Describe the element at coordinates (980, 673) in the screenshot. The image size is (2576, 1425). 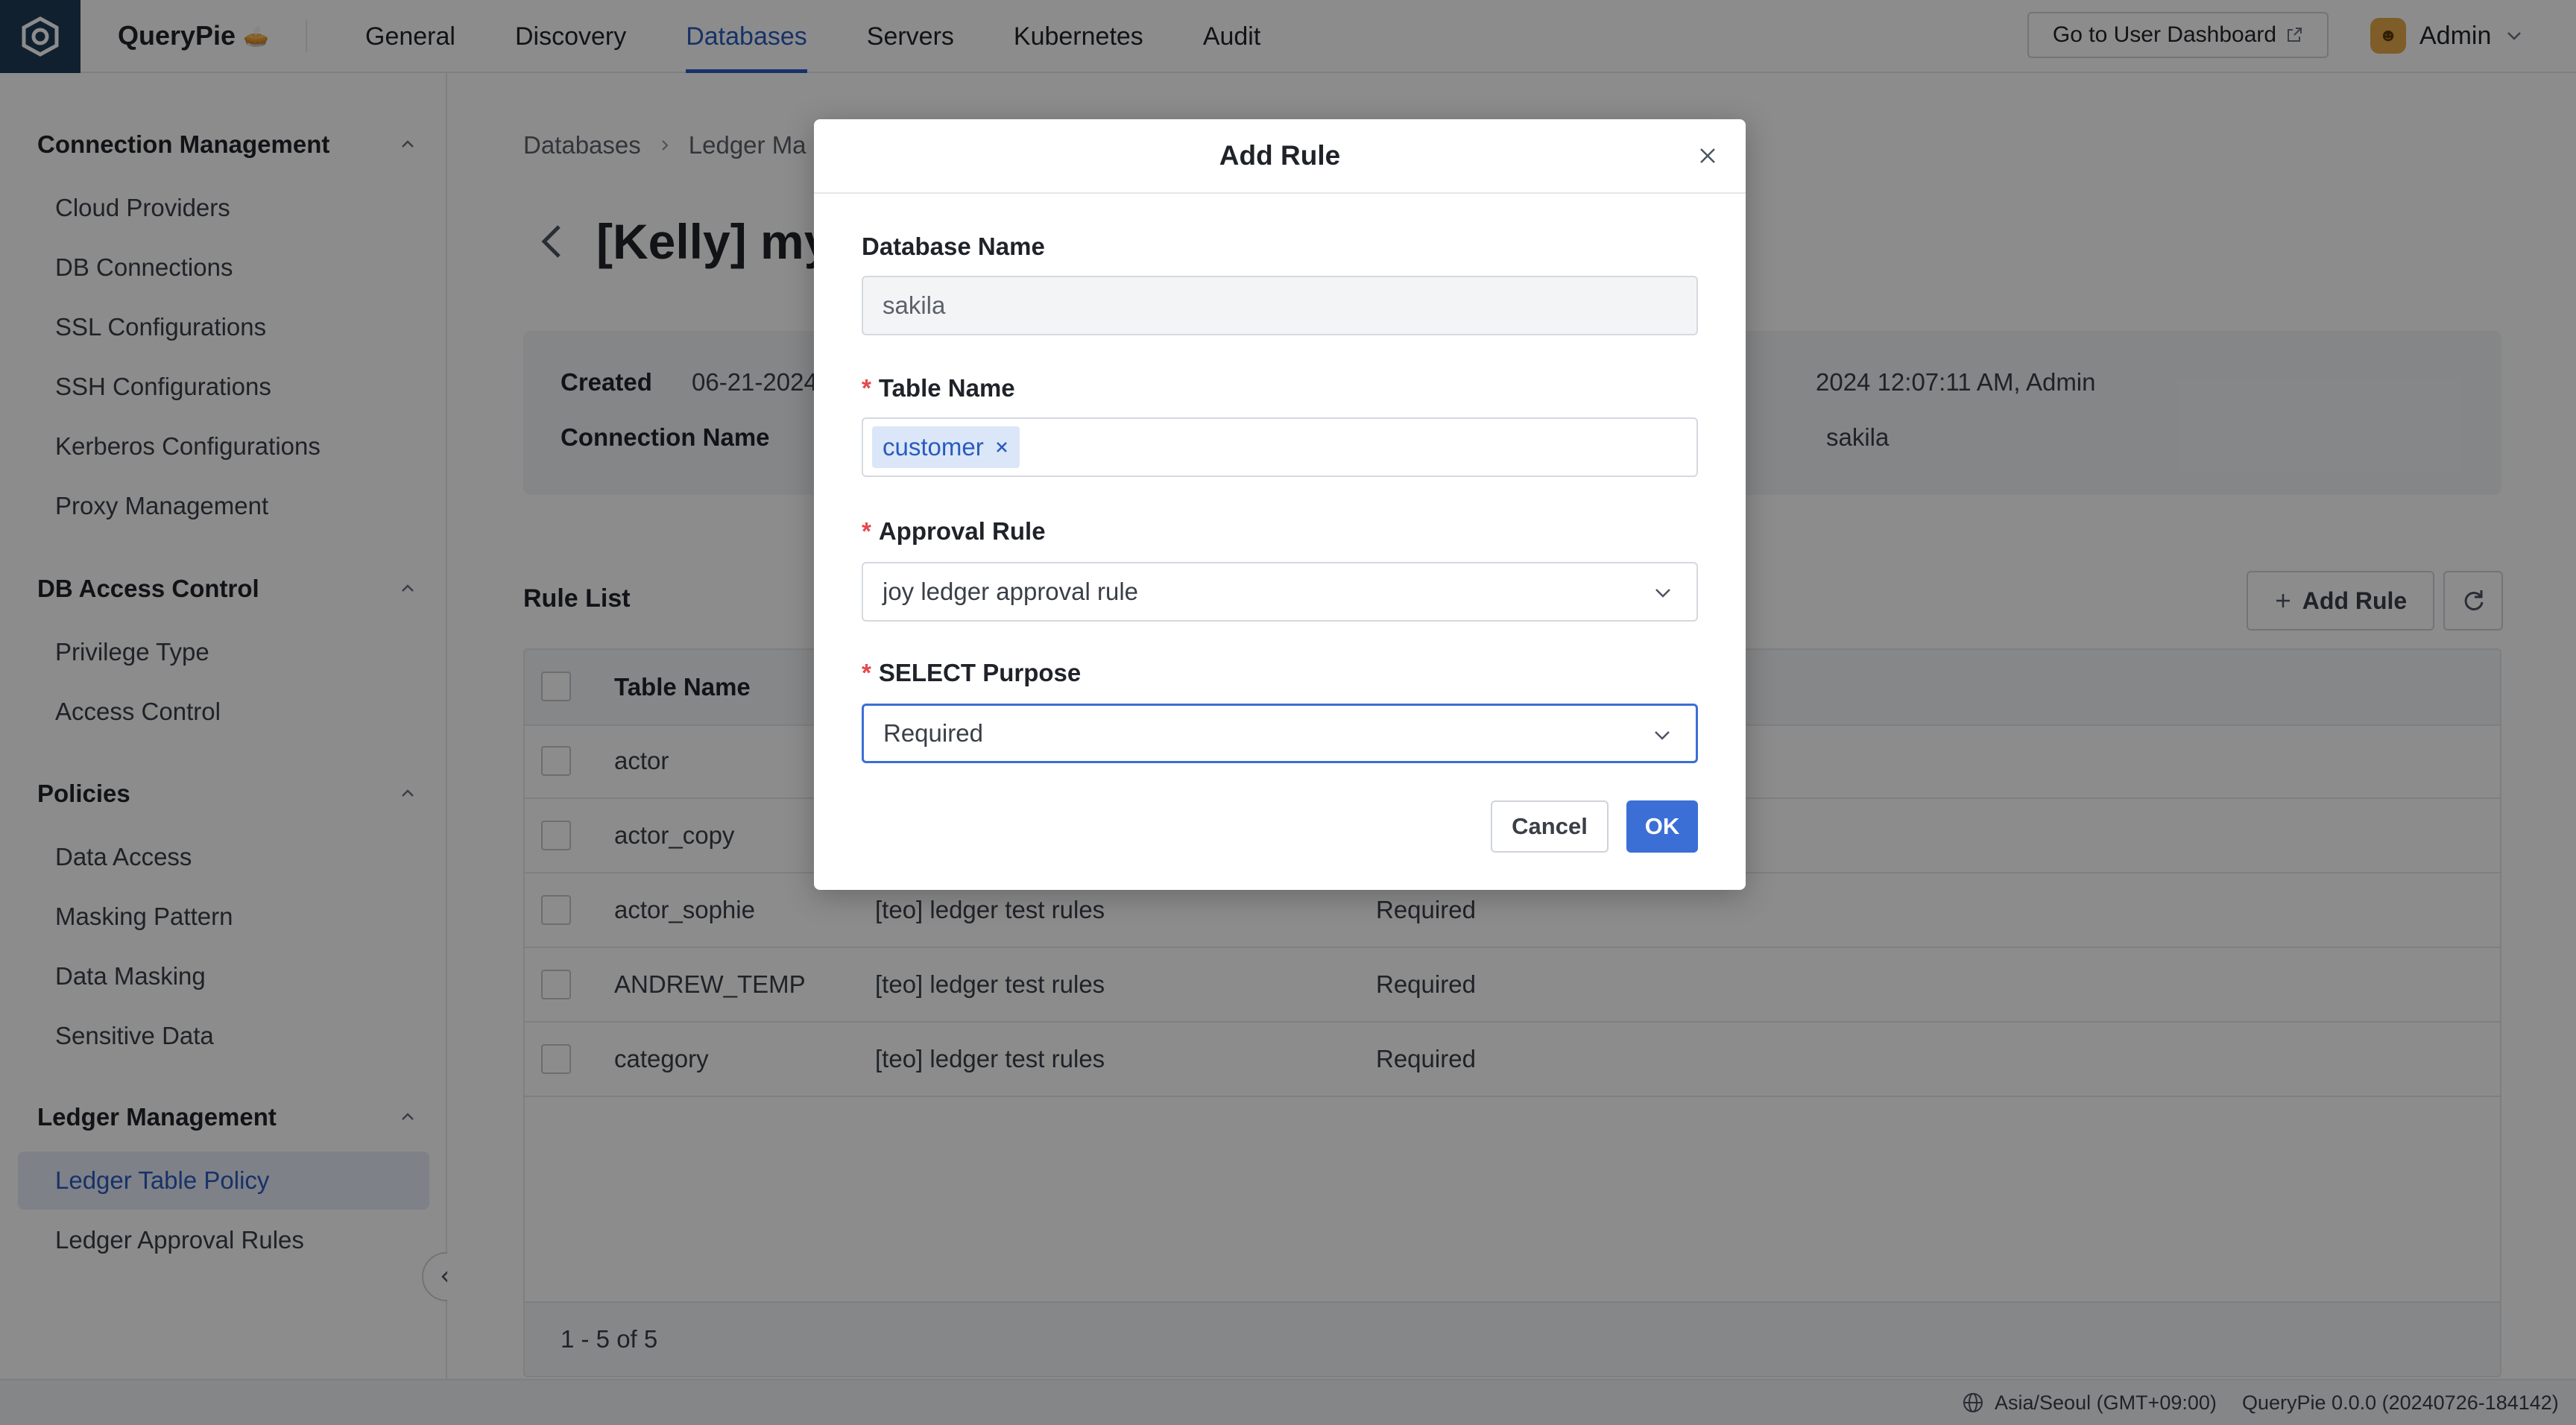
I see `select-purpose-label-text: SELECT Purpose` at that location.